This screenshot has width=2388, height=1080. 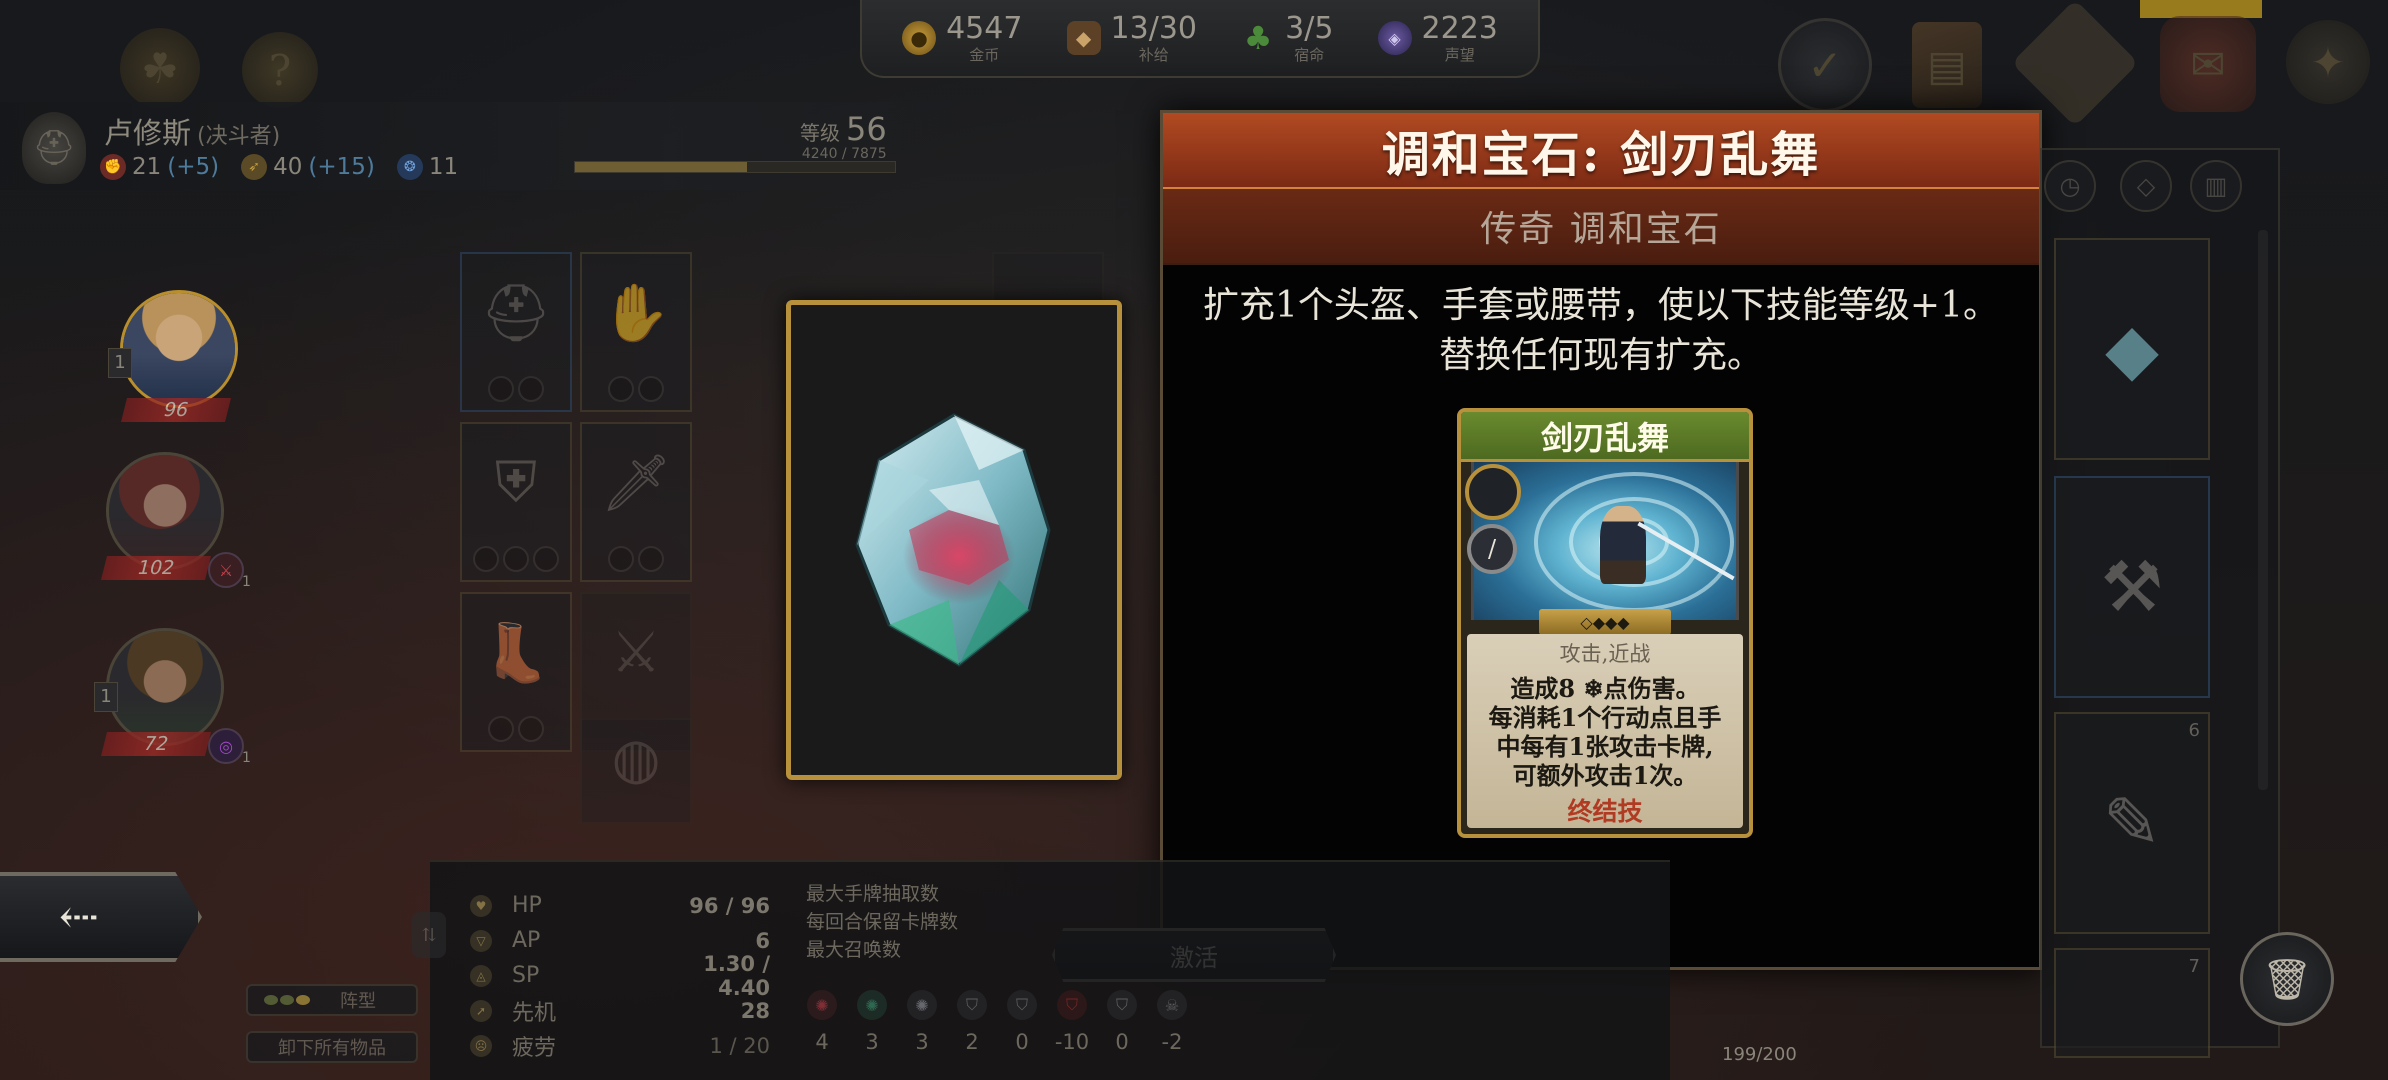 What do you see at coordinates (972, 1005) in the screenshot?
I see `shield-icon: ⛉` at bounding box center [972, 1005].